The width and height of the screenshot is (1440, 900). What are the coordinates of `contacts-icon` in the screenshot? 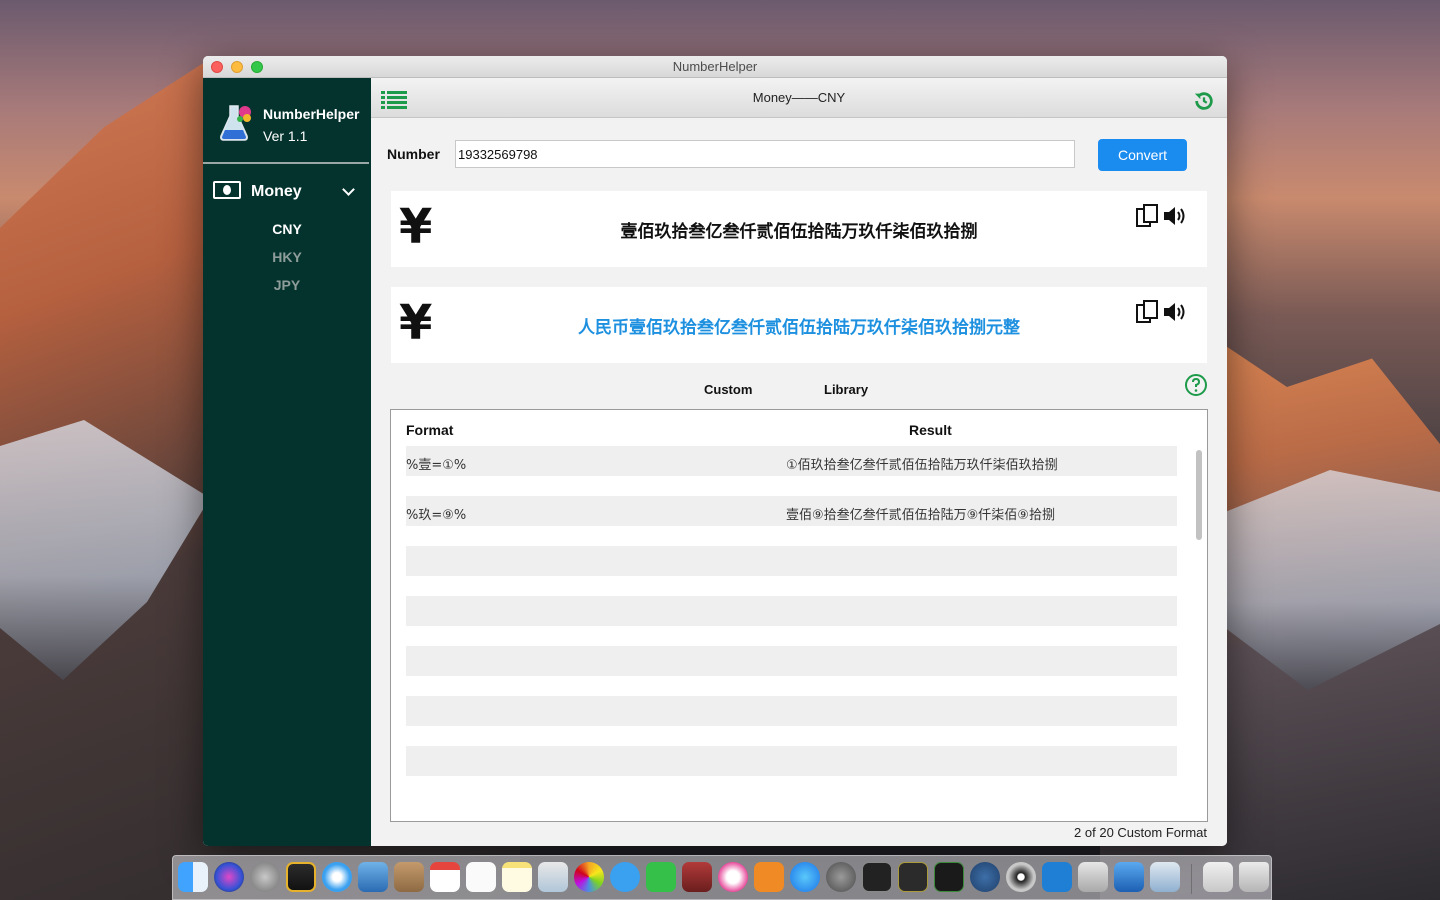 It's located at (409, 877).